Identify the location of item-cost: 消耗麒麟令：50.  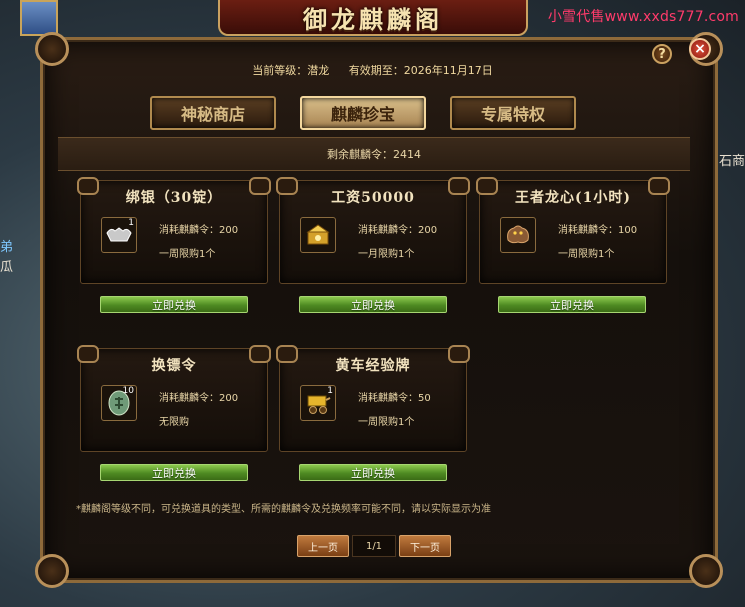
(394, 396).